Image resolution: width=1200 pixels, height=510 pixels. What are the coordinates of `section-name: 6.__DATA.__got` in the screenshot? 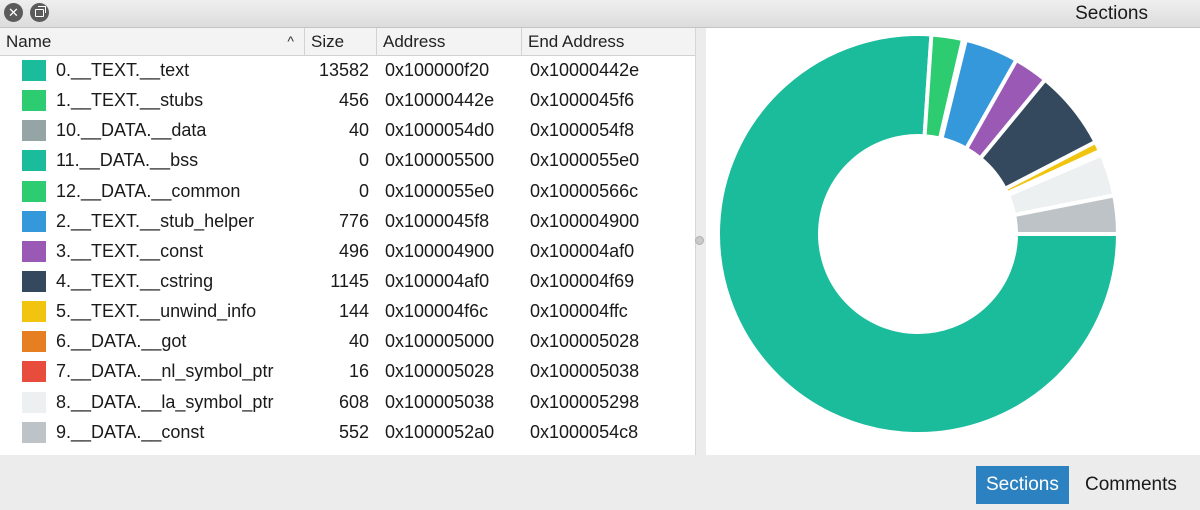 It's located at (121, 341).